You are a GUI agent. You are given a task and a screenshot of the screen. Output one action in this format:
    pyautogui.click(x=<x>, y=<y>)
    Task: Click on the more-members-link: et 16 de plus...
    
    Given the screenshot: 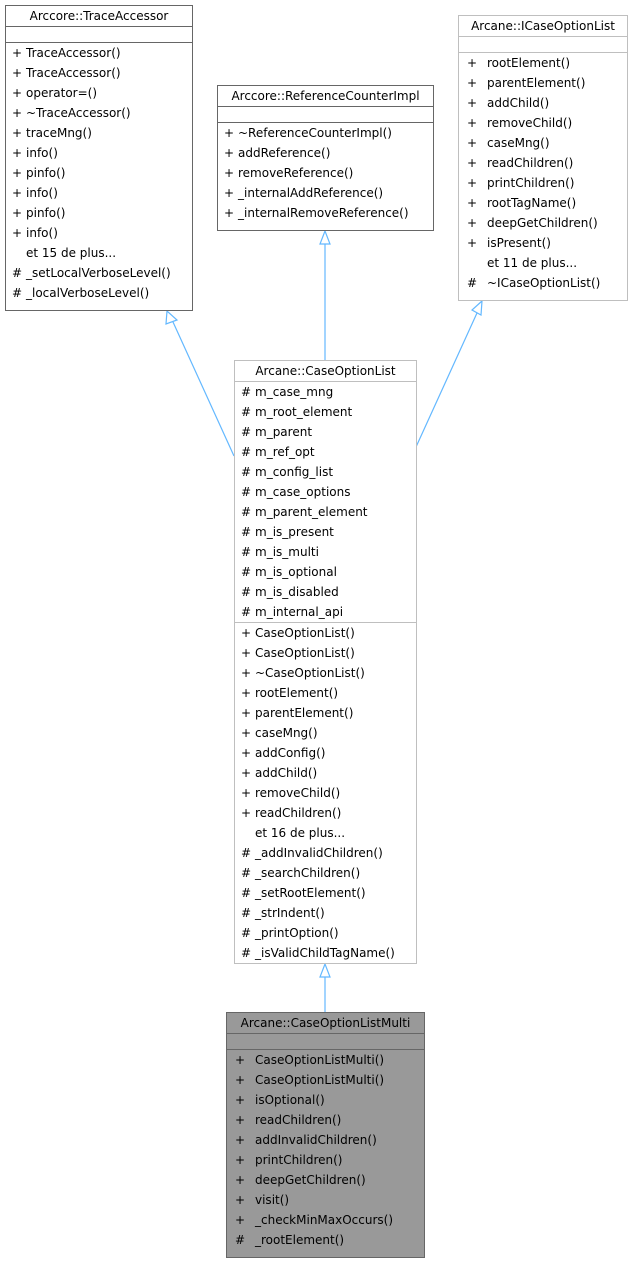 What is the action you would take?
    pyautogui.click(x=325, y=833)
    